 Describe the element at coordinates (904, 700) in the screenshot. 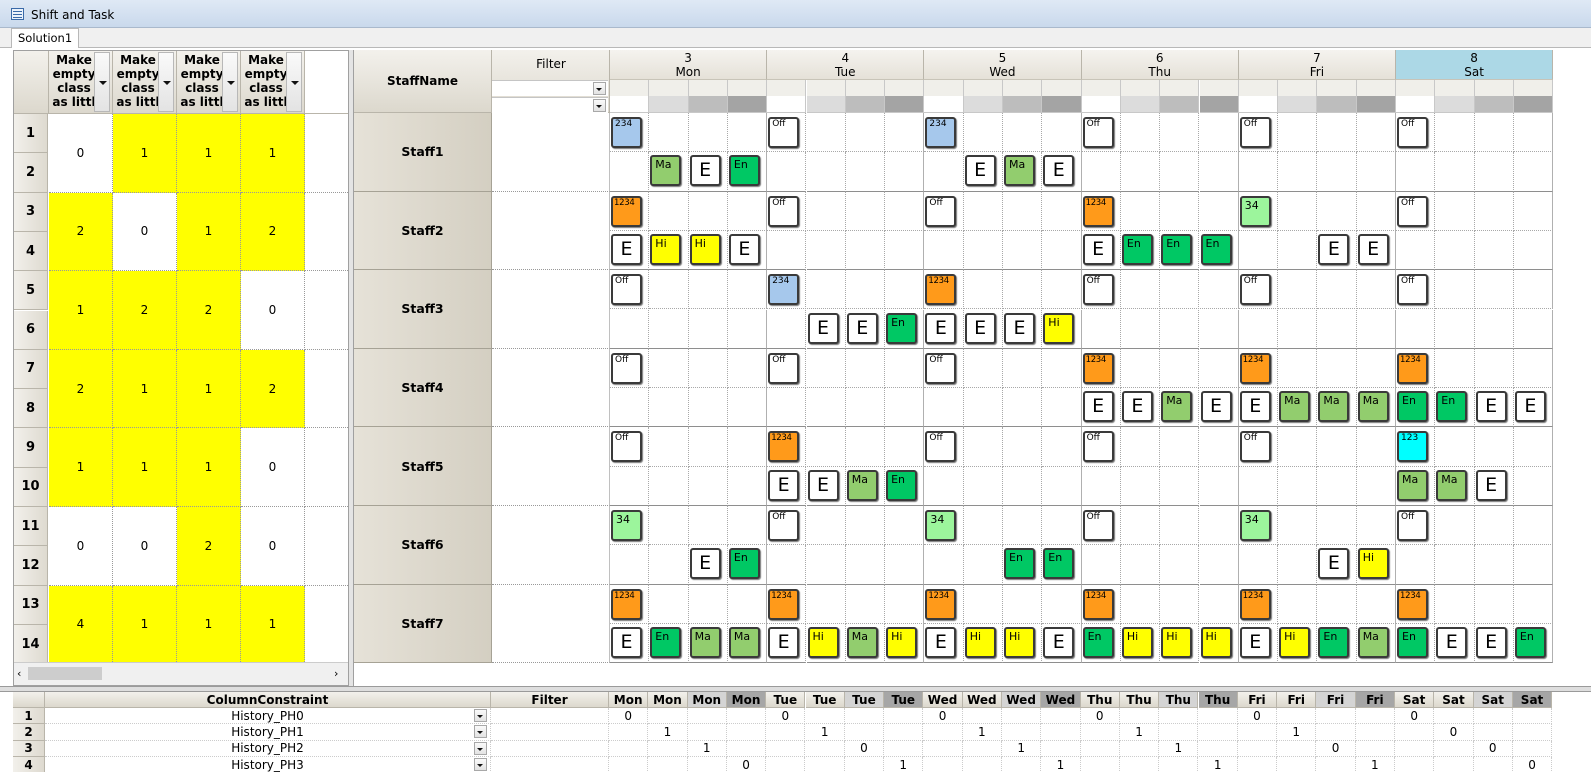

I see `bottom-day-header: Tue` at that location.